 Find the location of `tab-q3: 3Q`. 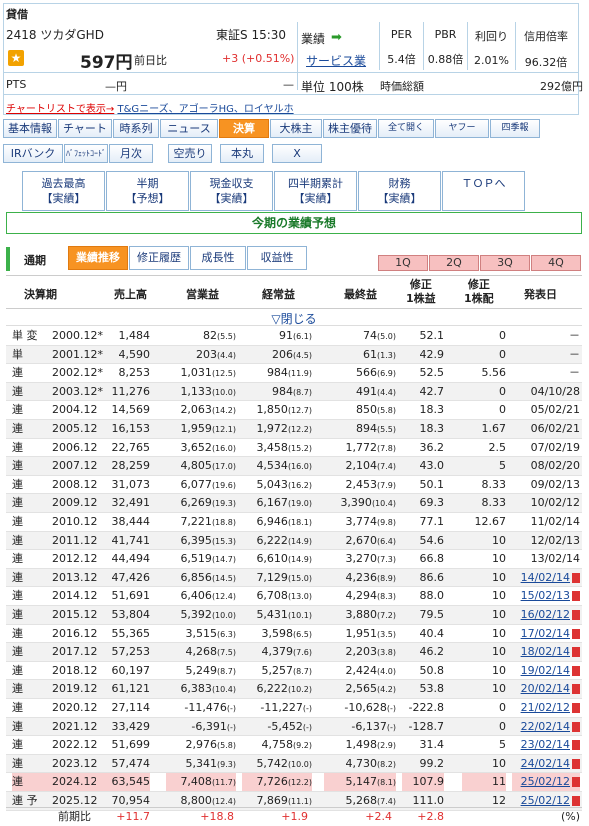

tab-q3: 3Q is located at coordinates (505, 263).